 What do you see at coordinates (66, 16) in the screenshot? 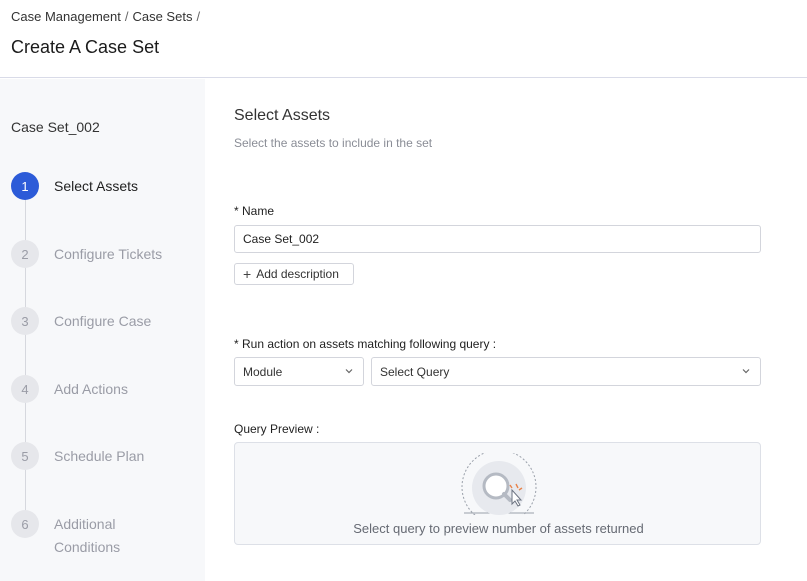
I see `breadcrumb-case-management: Case Management` at bounding box center [66, 16].